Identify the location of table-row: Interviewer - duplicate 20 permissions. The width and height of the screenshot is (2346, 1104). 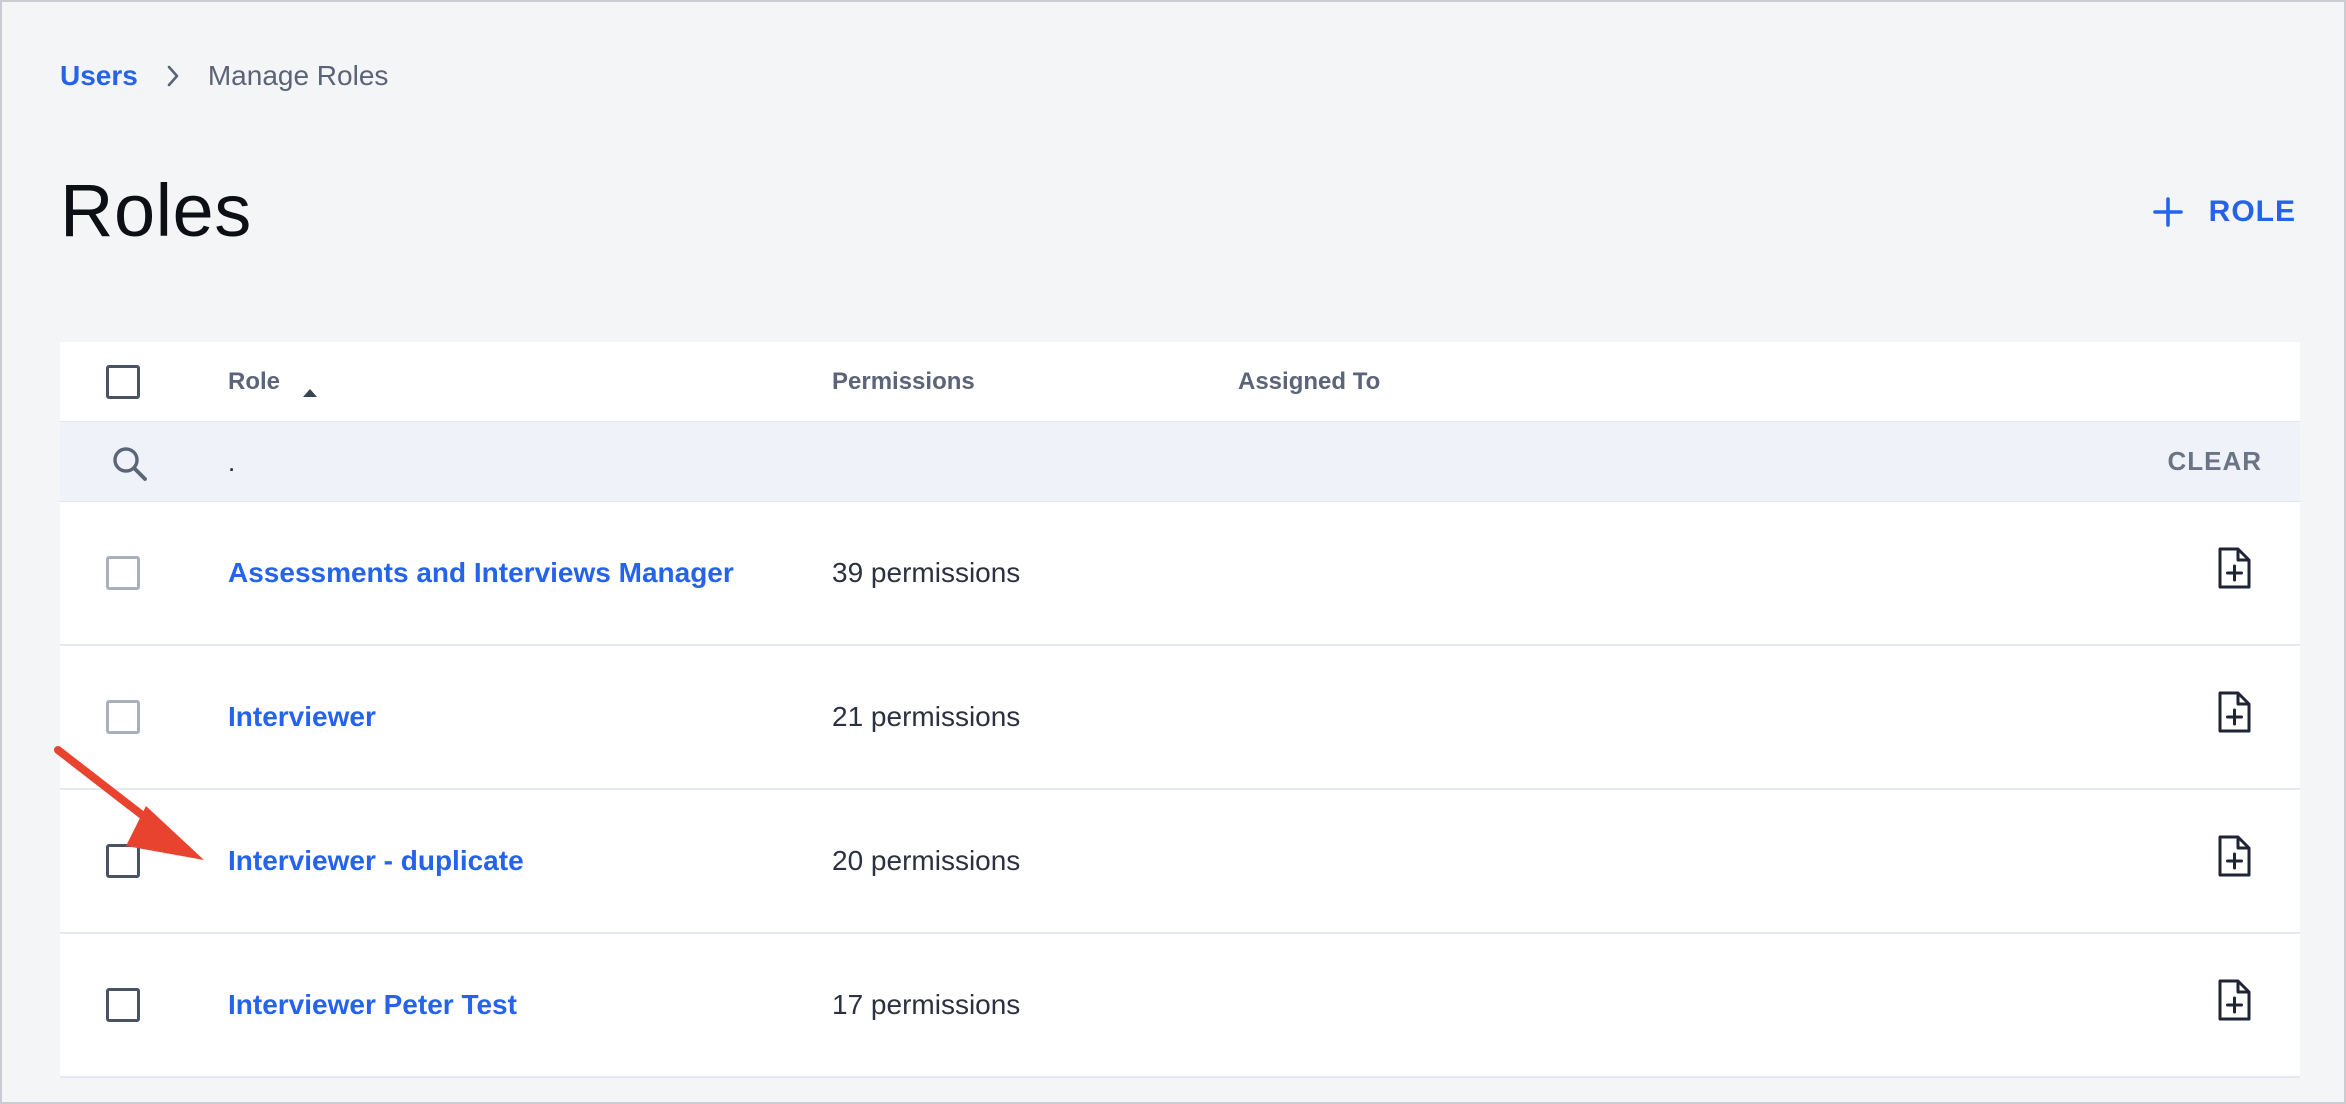
(1180, 862).